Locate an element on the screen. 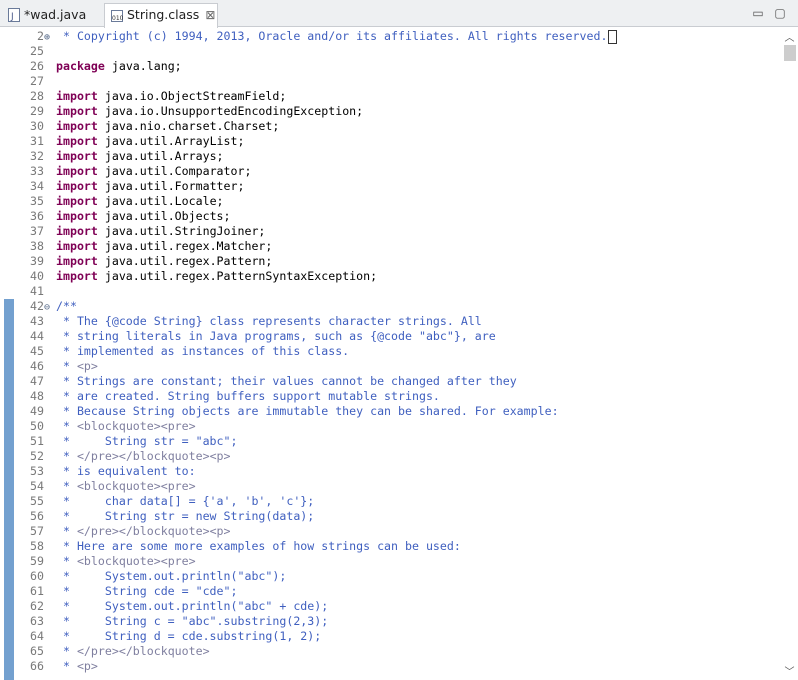 The width and height of the screenshot is (798, 680). line-number: 66 is located at coordinates (37, 666).